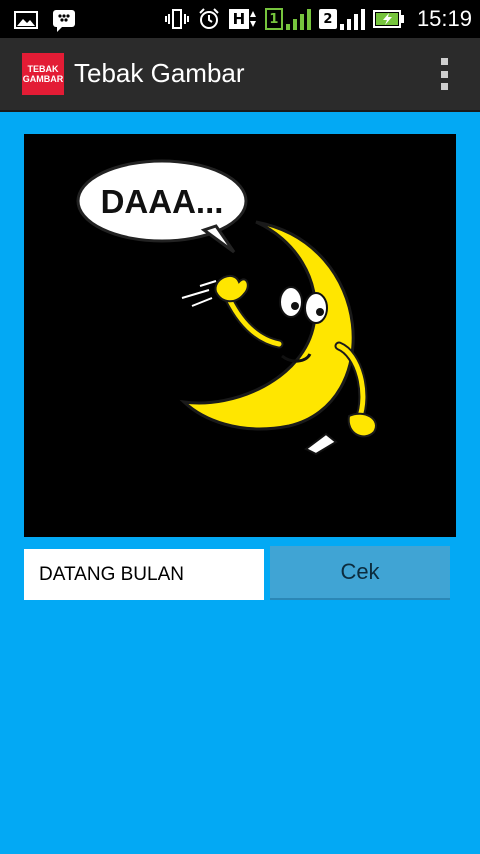 This screenshot has width=480, height=854. Describe the element at coordinates (209, 18) in the screenshot. I see `alarm-icon` at that location.